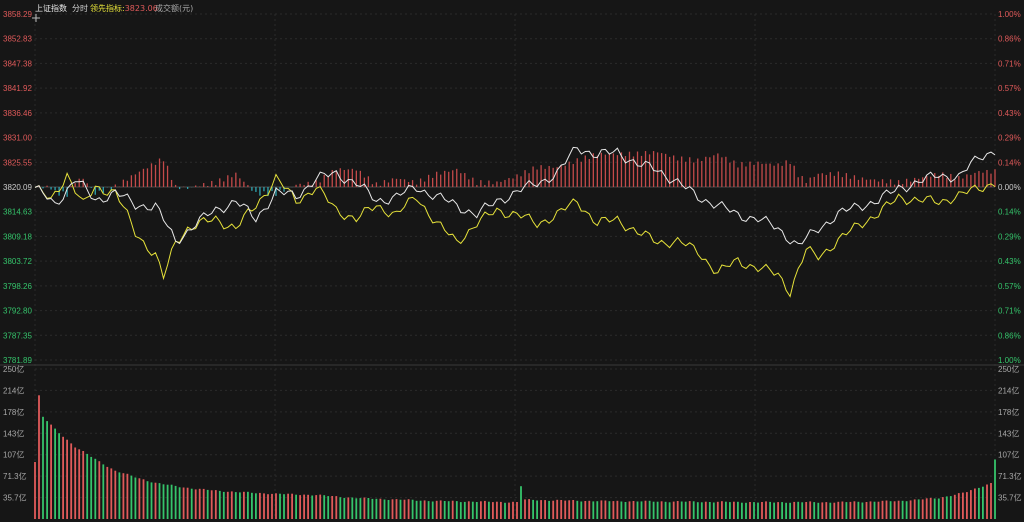 The width and height of the screenshot is (1024, 522). I want to click on index-name-tab: 上证指数, so click(51, 8).